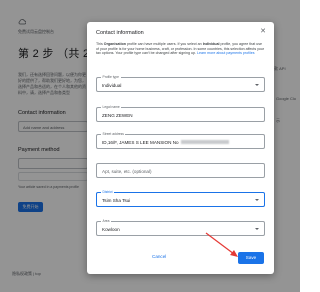  Describe the element at coordinates (180, 83) in the screenshot. I see `profile-type-select: Profile type Individual` at that location.